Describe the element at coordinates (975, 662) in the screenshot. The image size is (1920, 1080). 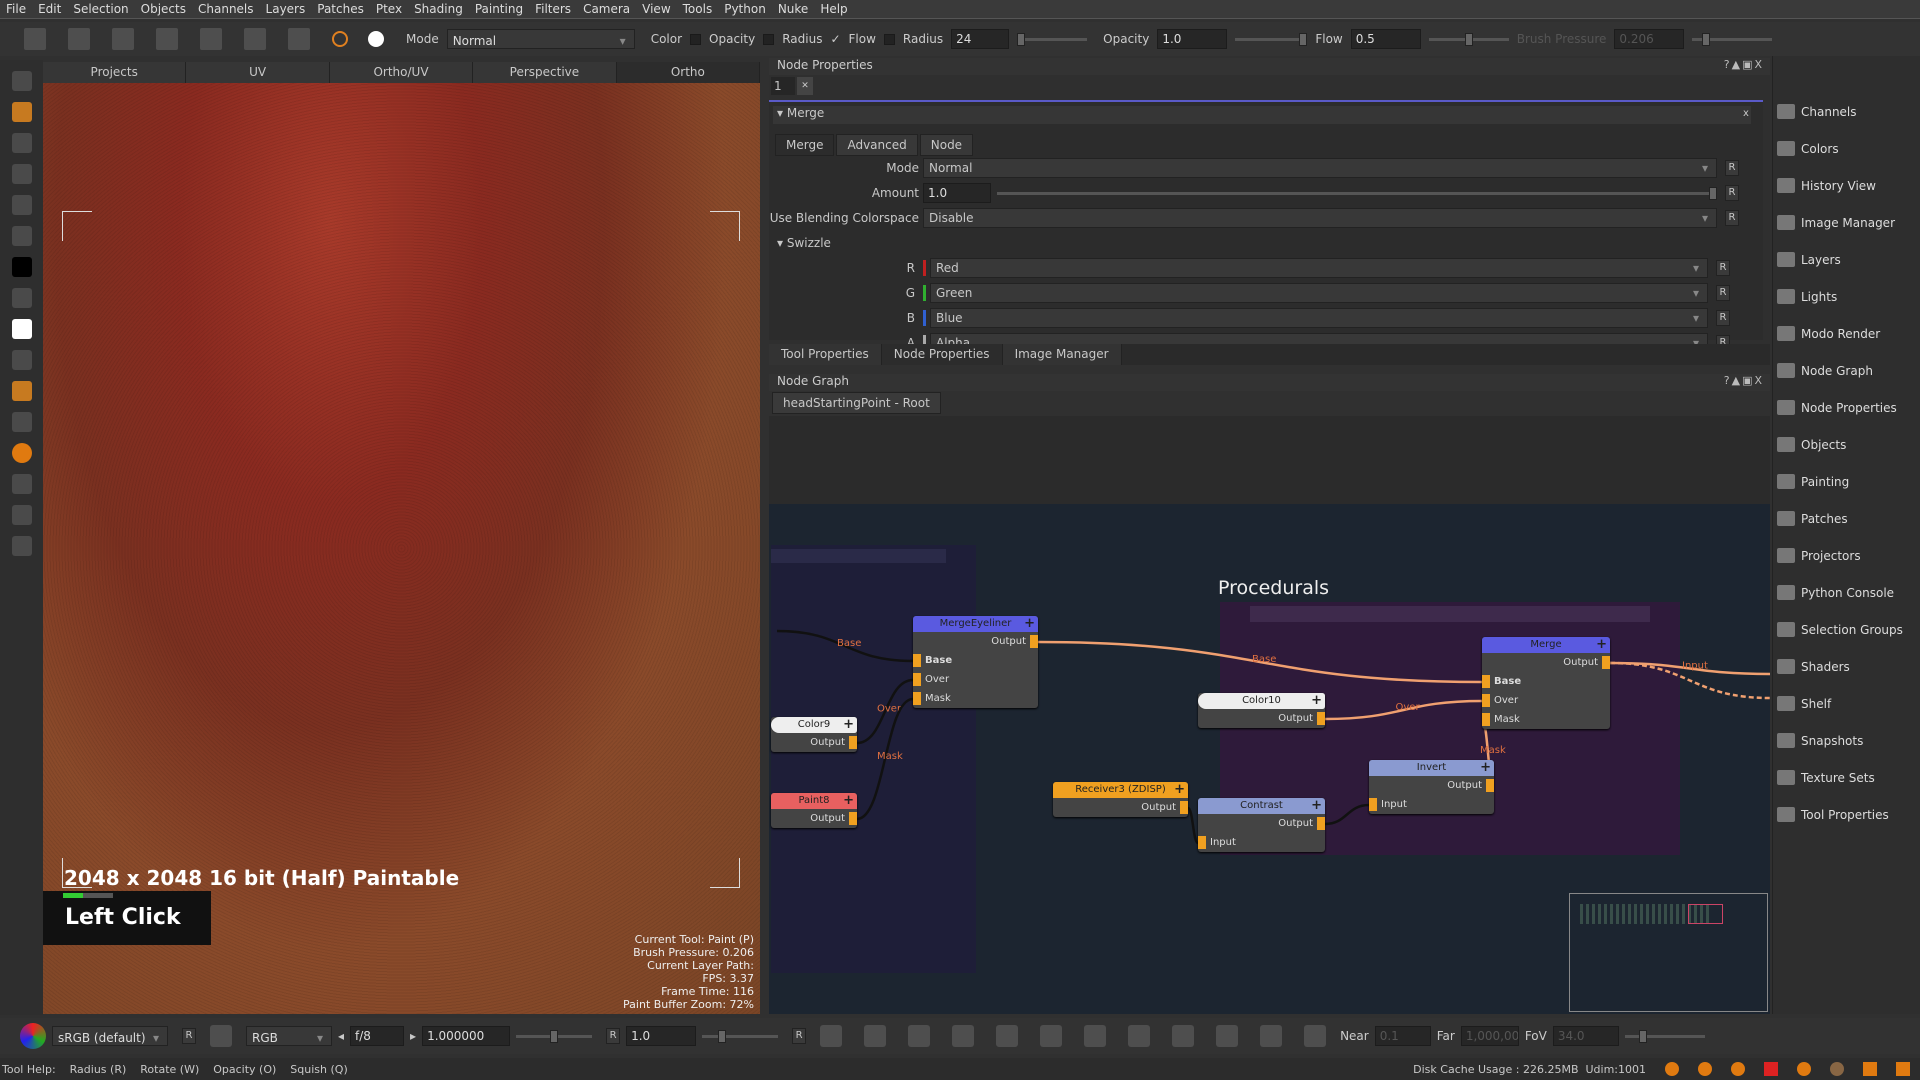
I see `node-mergeeyeliner: MergeEyeliner + Output Base Over Mask` at that location.